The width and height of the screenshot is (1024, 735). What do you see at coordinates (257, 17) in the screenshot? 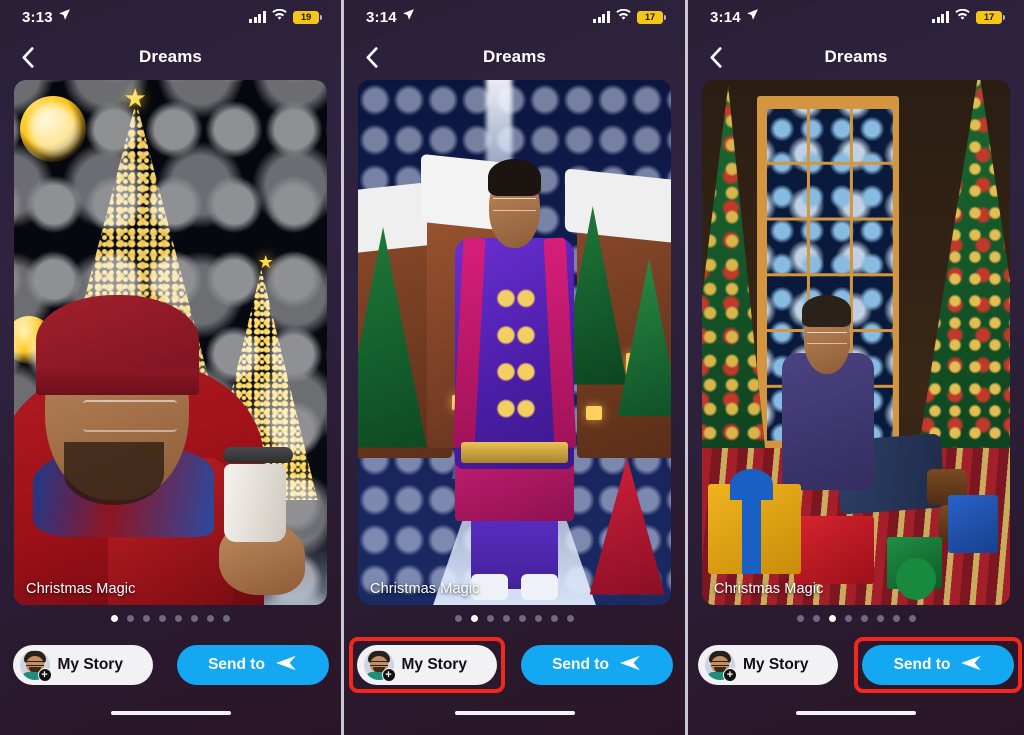
I see `cellular-bars-icon` at bounding box center [257, 17].